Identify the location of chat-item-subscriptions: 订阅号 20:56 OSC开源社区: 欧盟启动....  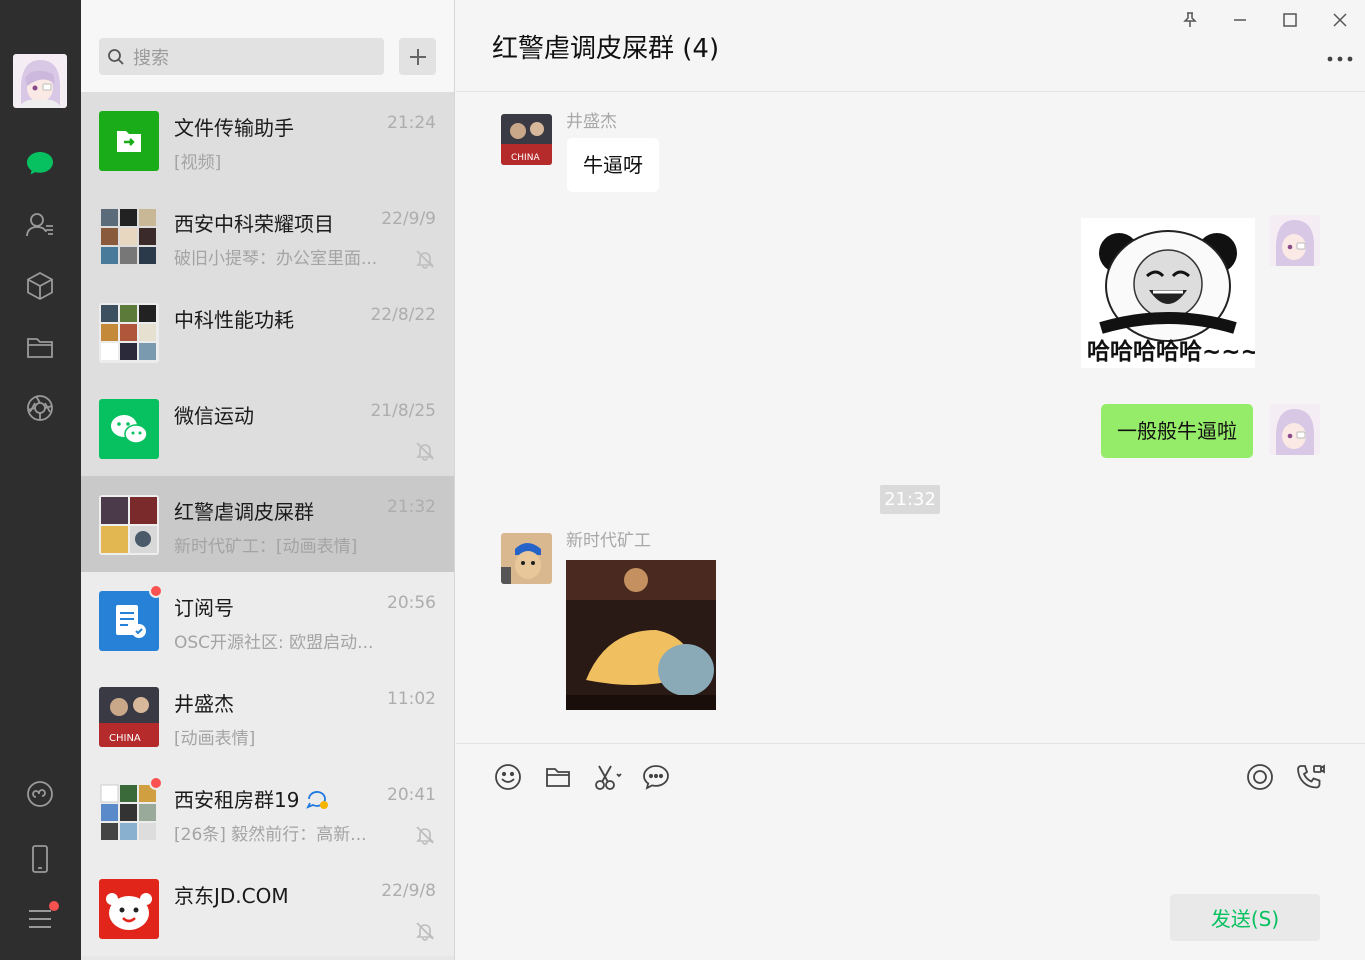
(267, 620).